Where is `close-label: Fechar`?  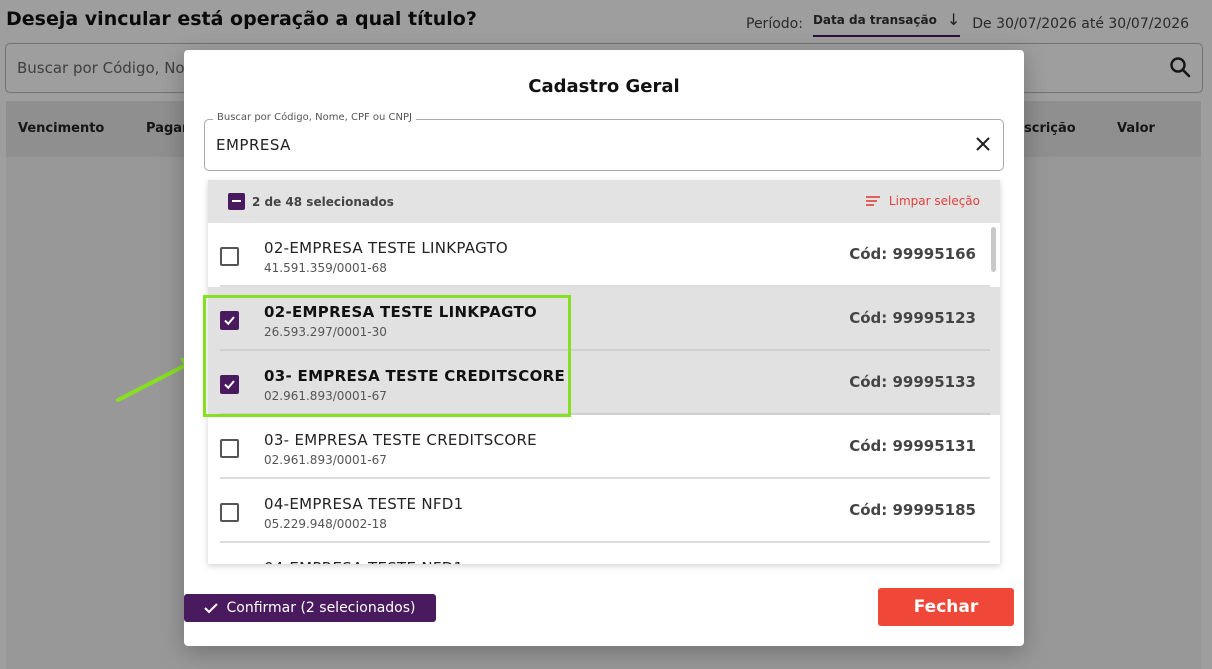 close-label: Fechar is located at coordinates (946, 607).